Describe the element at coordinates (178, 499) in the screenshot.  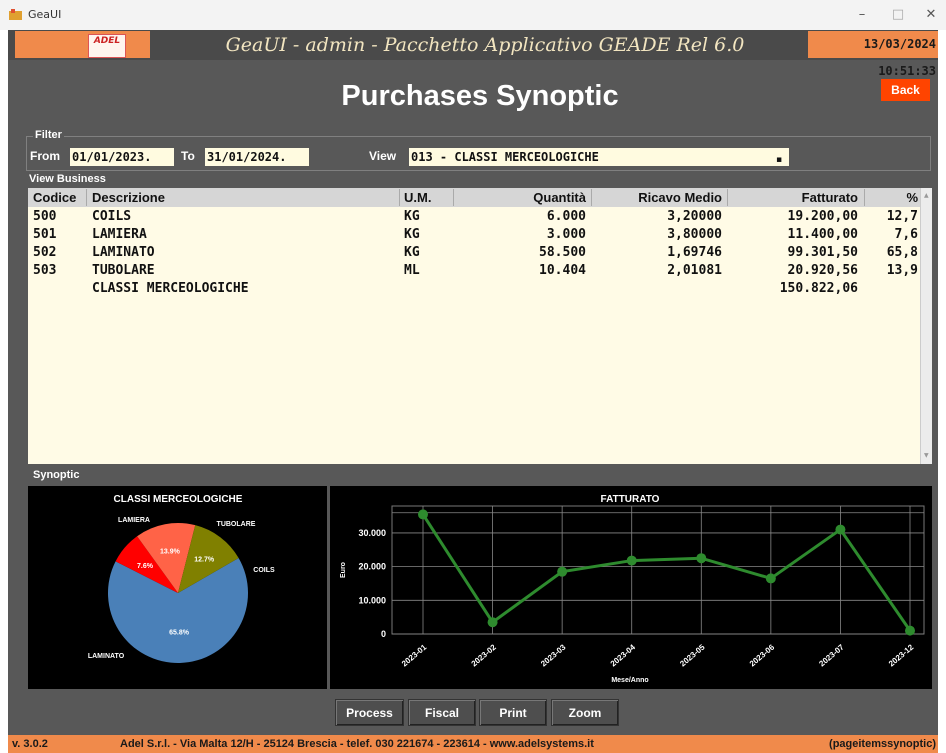
I see `pie-chart-title: CLASSI MERCEOLOGICHE` at that location.